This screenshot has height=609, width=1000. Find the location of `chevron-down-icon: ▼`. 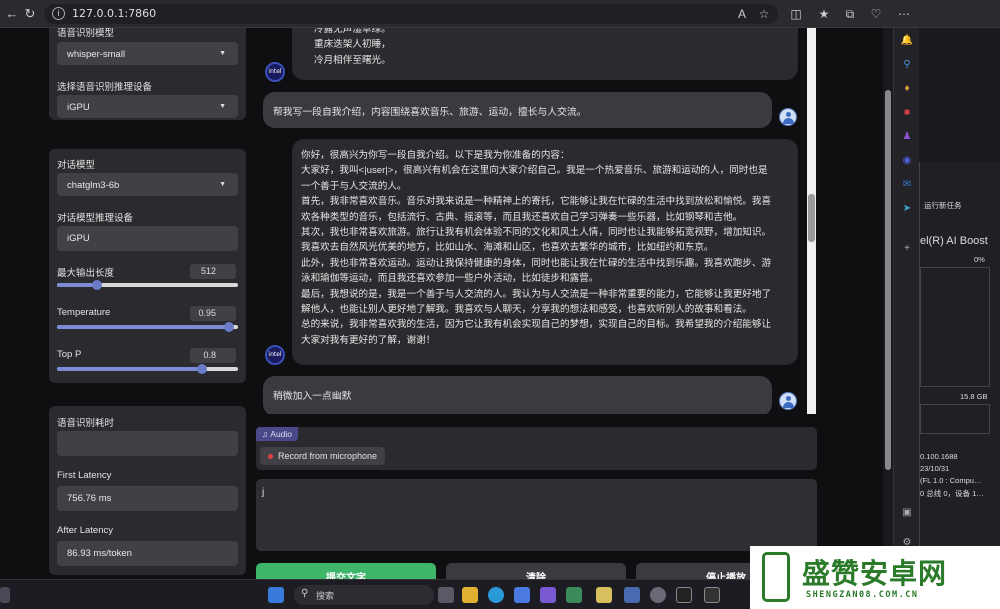

chevron-down-icon: ▼ is located at coordinates (222, 53).